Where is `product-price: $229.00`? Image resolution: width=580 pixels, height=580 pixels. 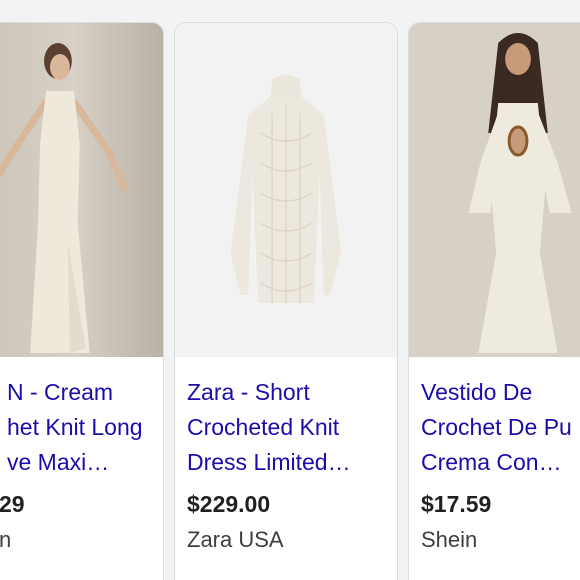
product-price: $229.00 is located at coordinates (229, 504).